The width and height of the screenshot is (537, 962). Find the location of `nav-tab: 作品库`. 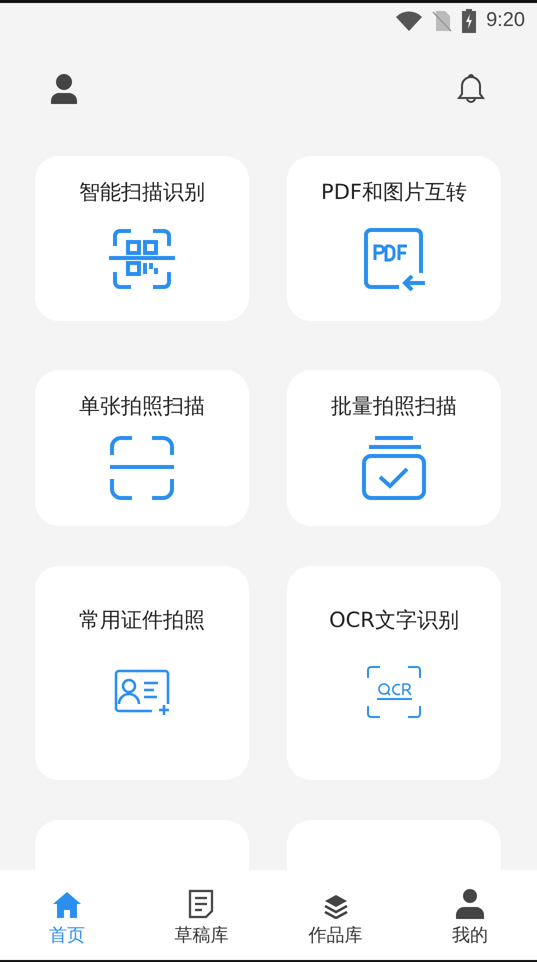

nav-tab: 作品库 is located at coordinates (335, 915).